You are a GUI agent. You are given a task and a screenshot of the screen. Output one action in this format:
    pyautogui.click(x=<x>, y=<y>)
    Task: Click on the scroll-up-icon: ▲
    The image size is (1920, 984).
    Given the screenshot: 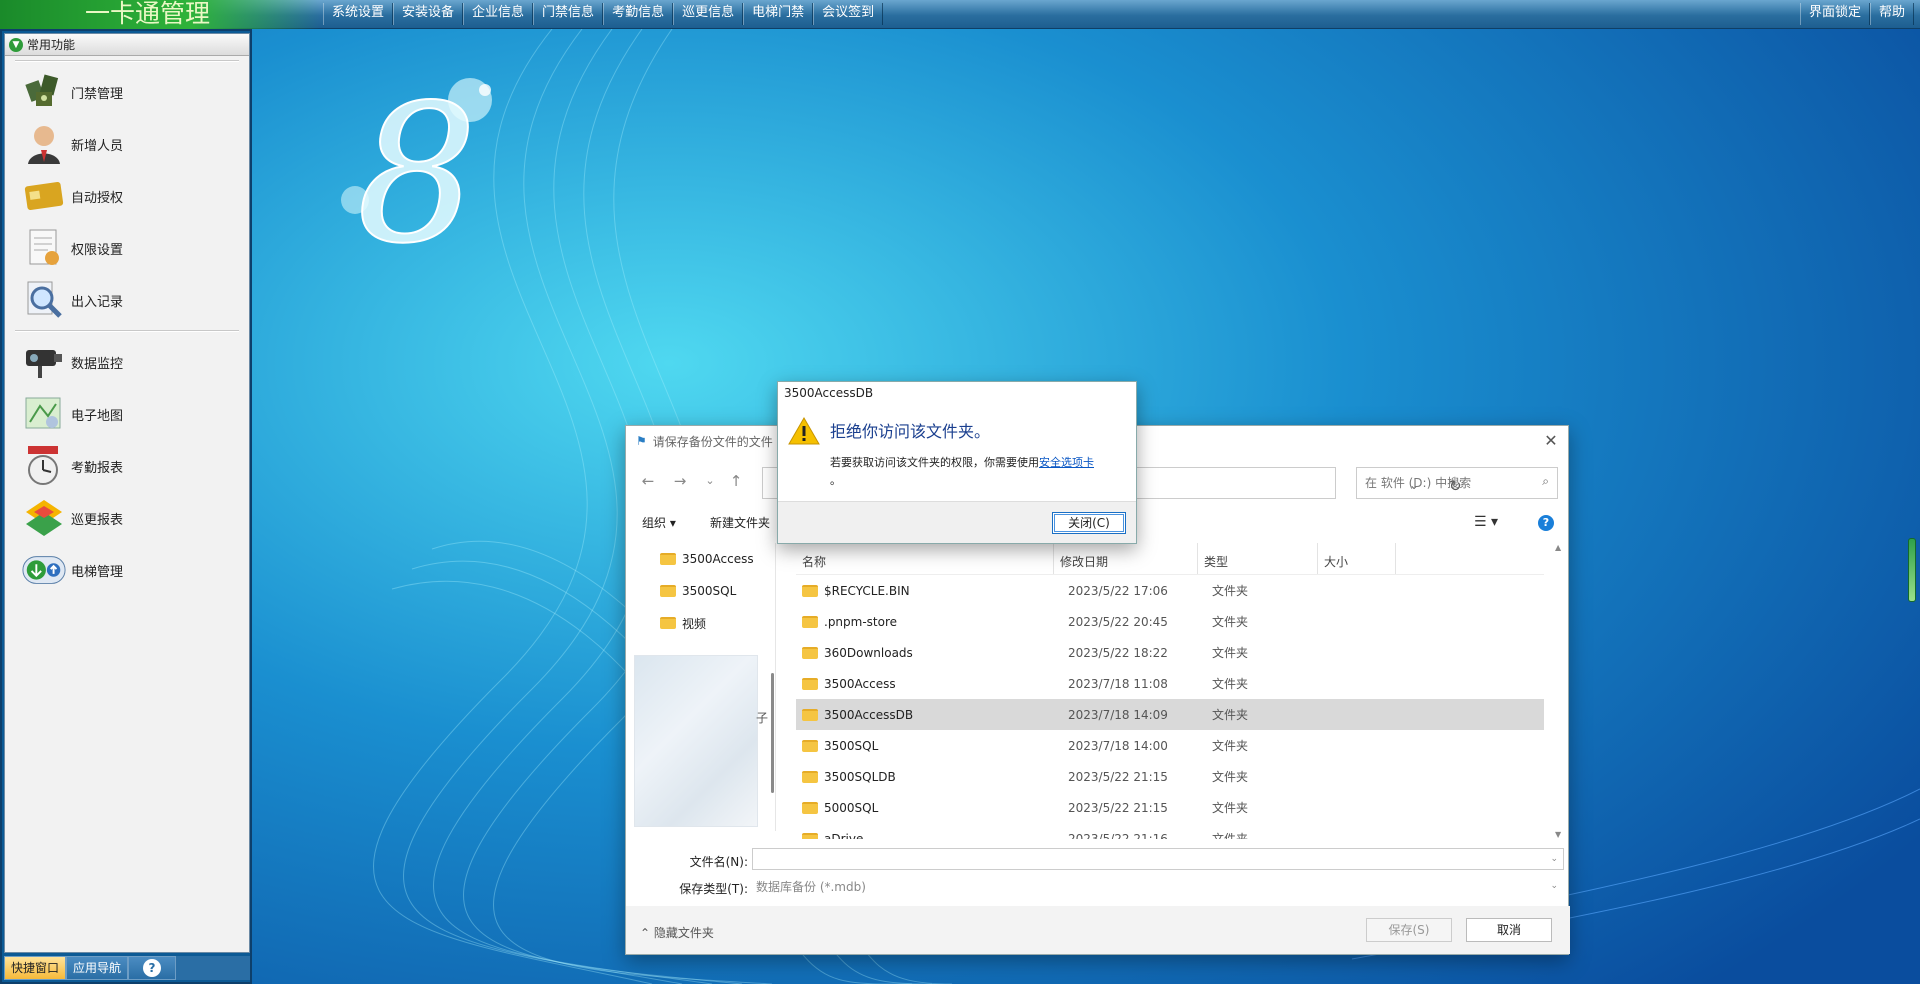 What is the action you would take?
    pyautogui.click(x=1558, y=547)
    